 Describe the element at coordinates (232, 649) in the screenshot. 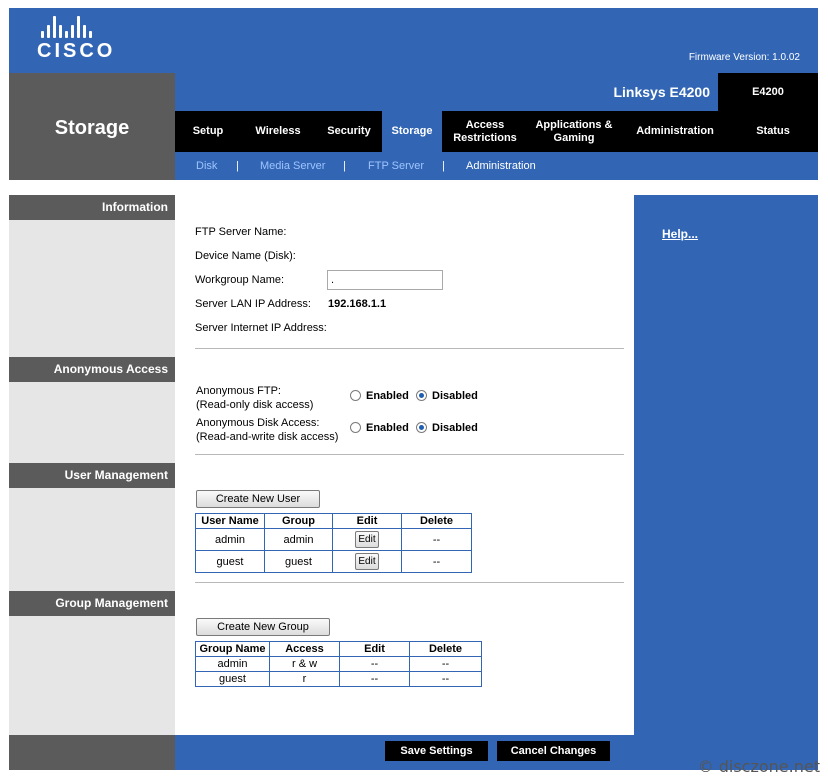

I see `column-header: Group Name` at that location.